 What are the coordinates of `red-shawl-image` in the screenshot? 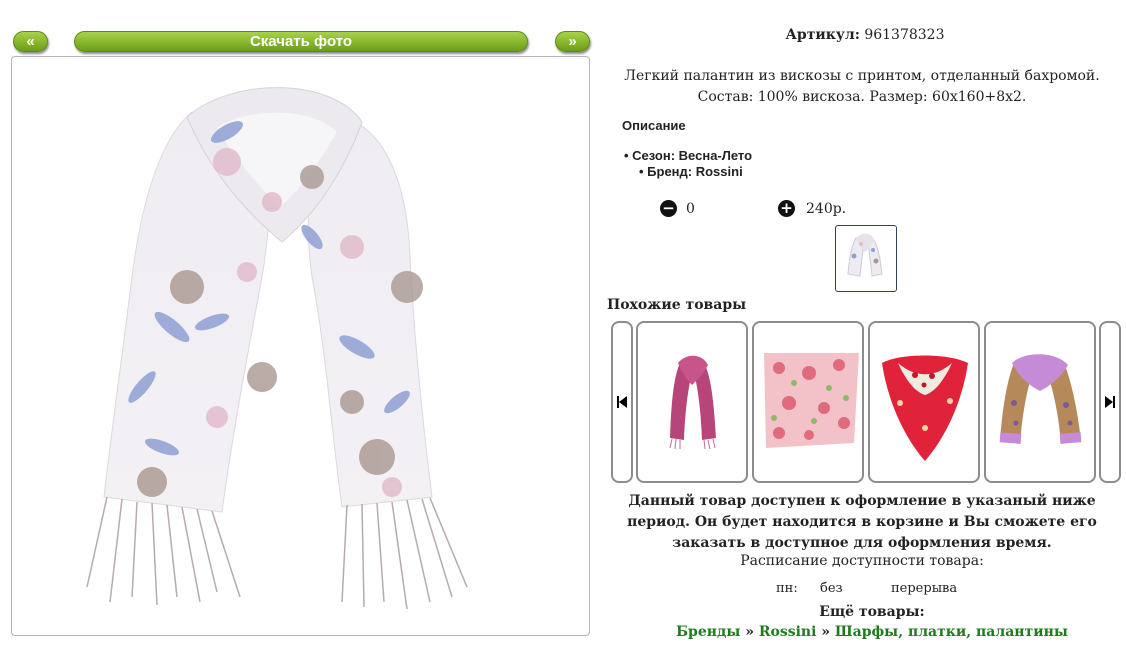 It's located at (925, 408).